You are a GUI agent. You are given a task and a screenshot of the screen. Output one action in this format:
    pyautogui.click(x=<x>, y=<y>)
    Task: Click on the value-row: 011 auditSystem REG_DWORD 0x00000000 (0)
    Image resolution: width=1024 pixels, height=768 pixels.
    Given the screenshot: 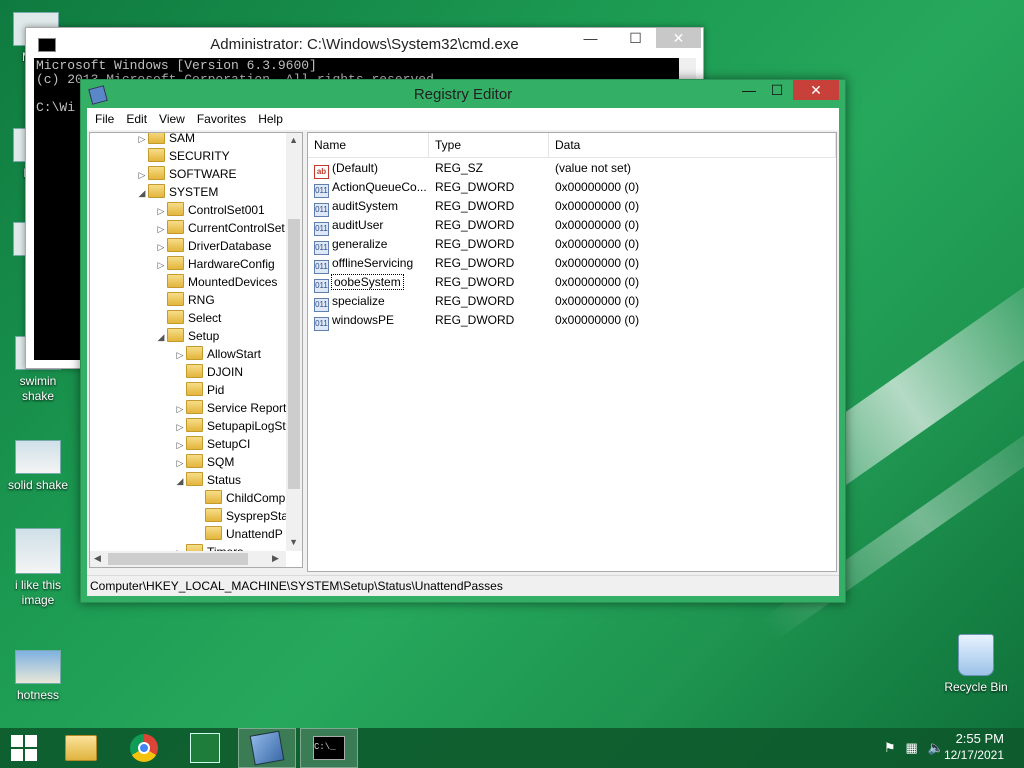 What is the action you would take?
    pyautogui.click(x=572, y=207)
    